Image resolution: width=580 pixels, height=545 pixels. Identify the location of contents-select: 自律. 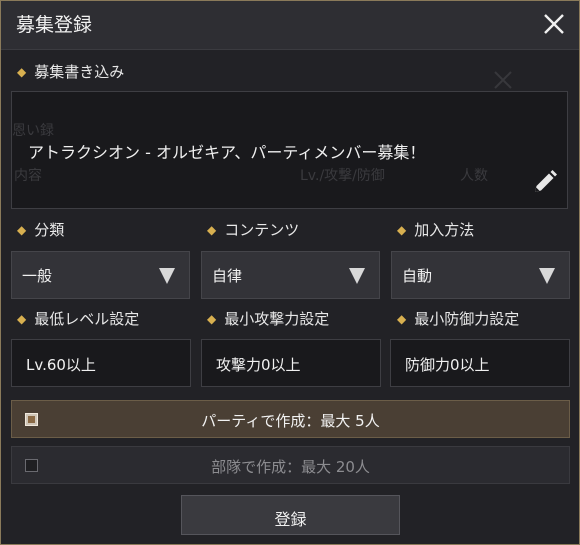
(290, 275).